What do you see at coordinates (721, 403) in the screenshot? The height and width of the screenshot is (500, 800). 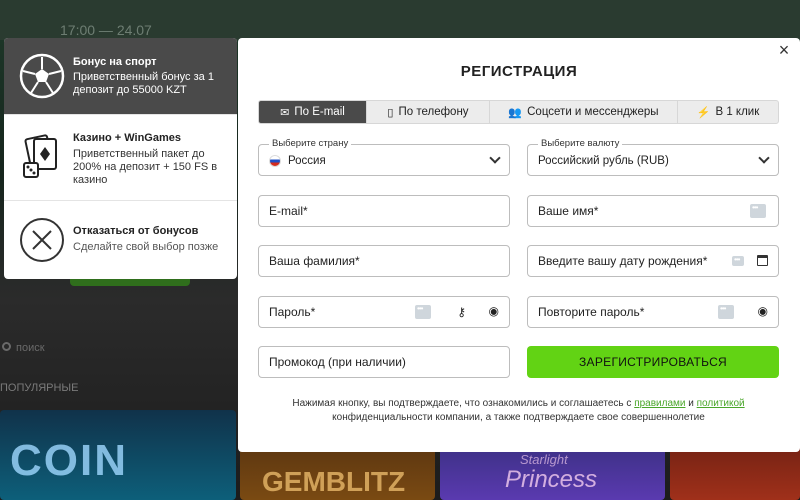 I see `policy-link: политикой` at bounding box center [721, 403].